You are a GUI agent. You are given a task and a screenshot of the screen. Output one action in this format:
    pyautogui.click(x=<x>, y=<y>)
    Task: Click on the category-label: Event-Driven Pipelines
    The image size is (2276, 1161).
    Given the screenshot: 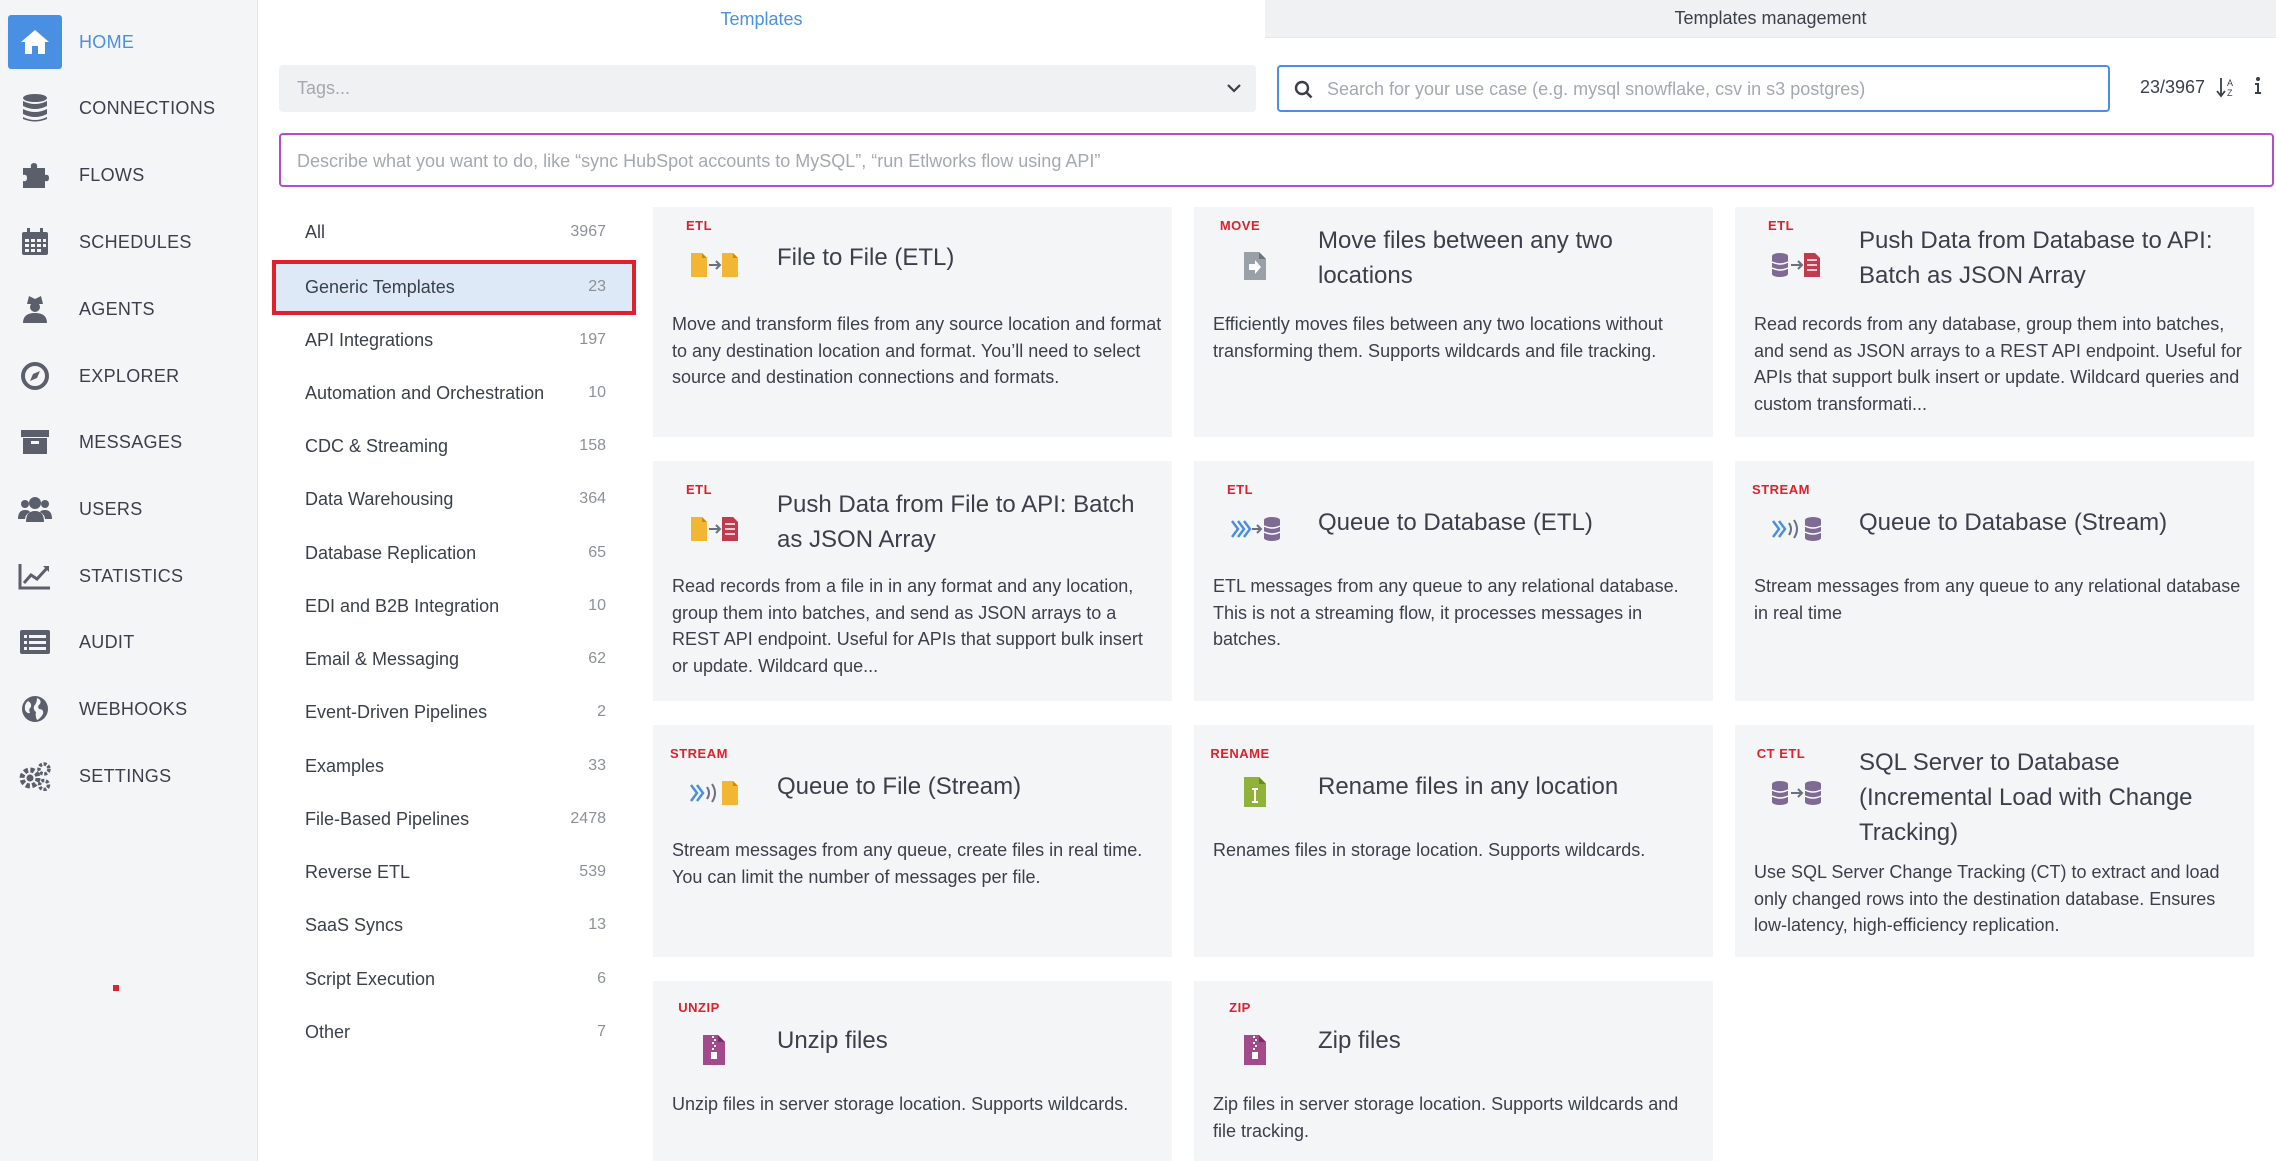 What is the action you would take?
    pyautogui.click(x=396, y=711)
    